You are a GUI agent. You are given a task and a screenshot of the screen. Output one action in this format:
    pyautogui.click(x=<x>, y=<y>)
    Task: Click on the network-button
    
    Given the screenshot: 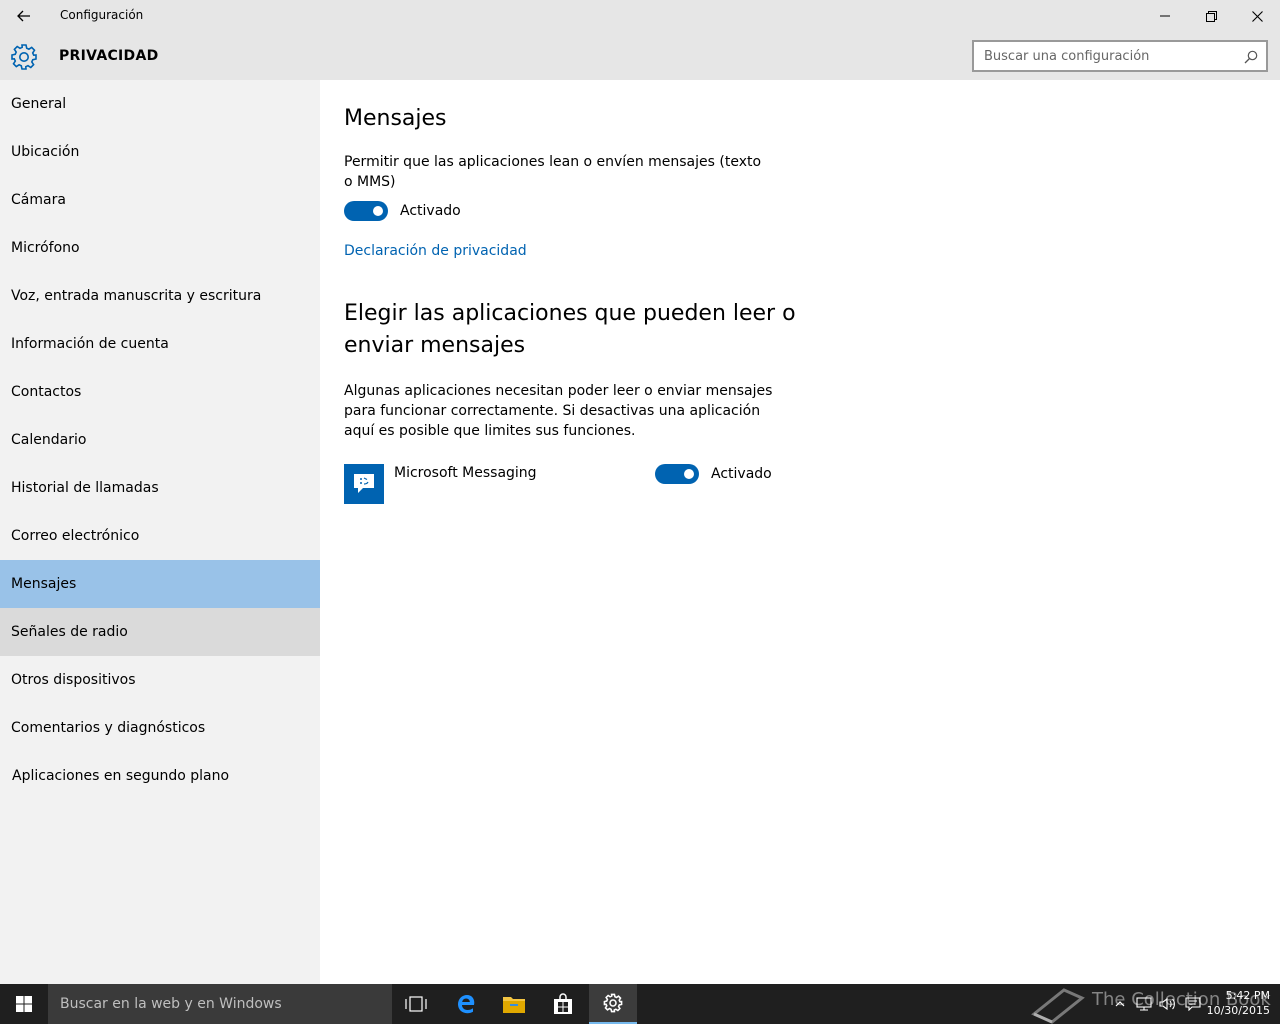 What is the action you would take?
    pyautogui.click(x=1144, y=1004)
    